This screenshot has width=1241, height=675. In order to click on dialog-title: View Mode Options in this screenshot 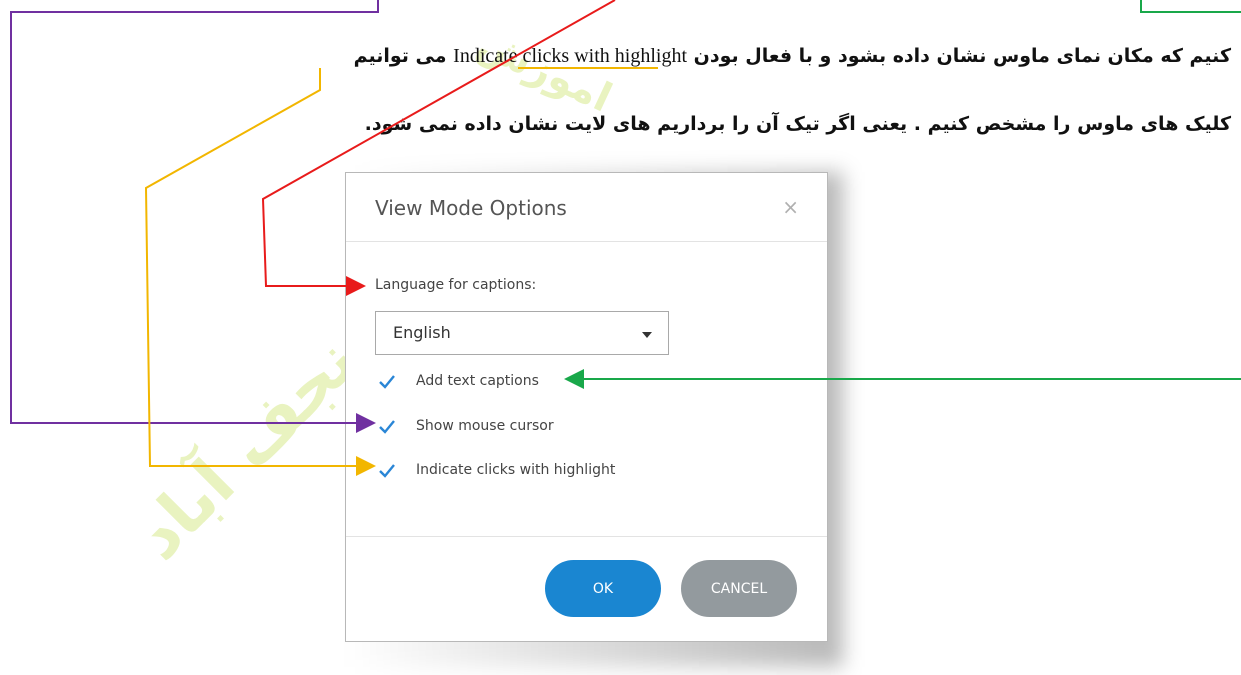, I will do `click(471, 208)`.